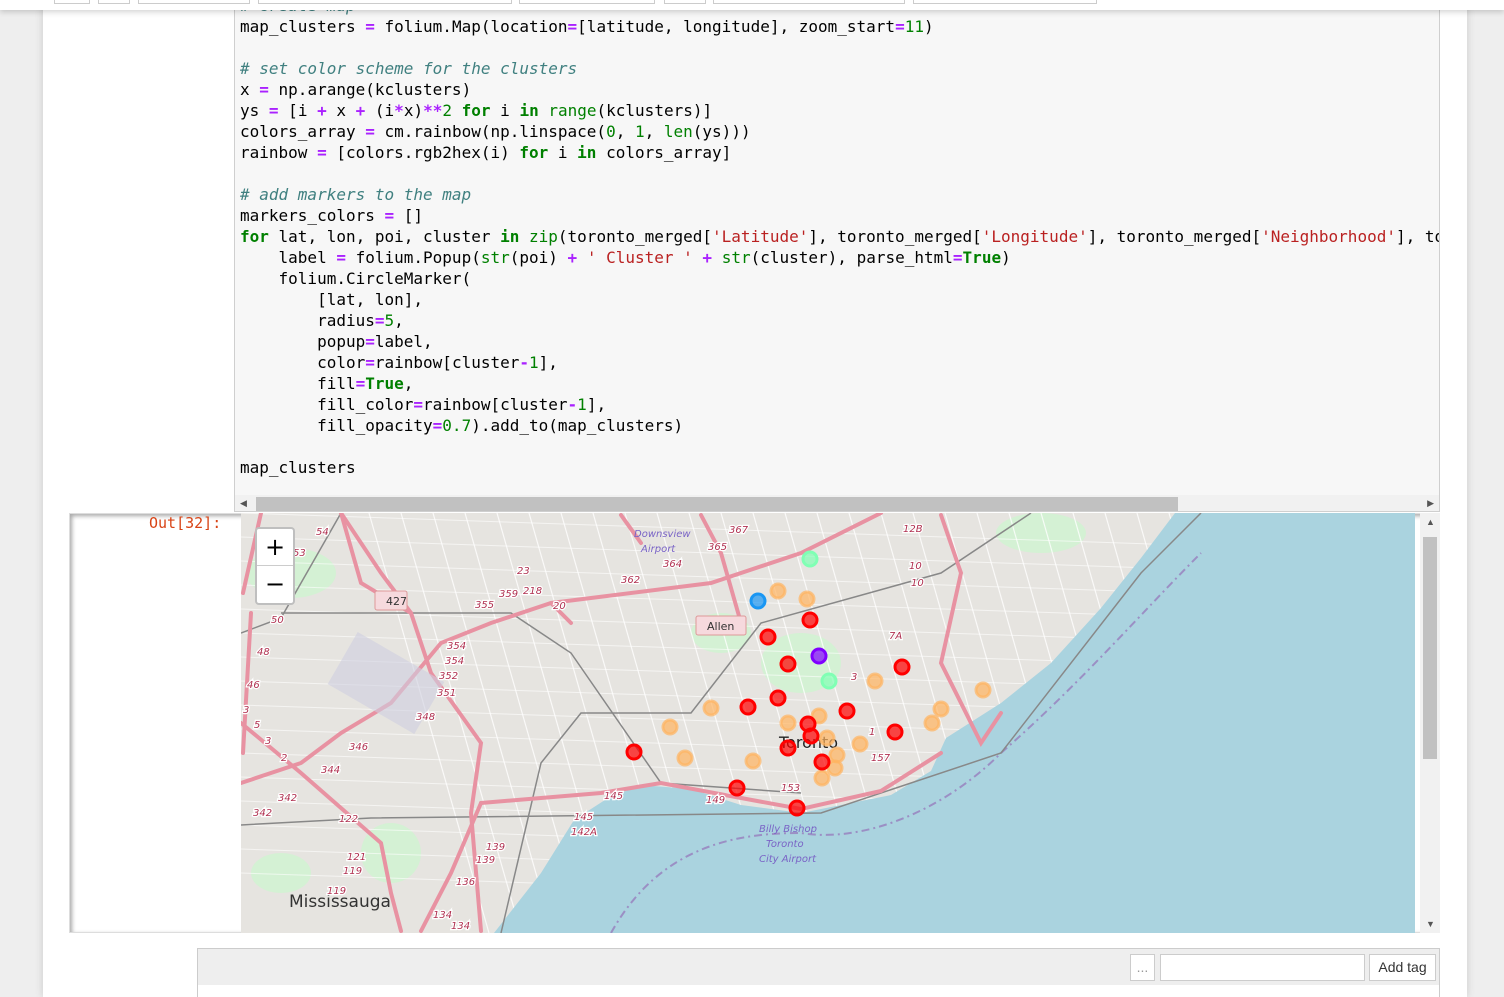 The image size is (1504, 997). I want to click on zoom-in-button: +, so click(275, 547).